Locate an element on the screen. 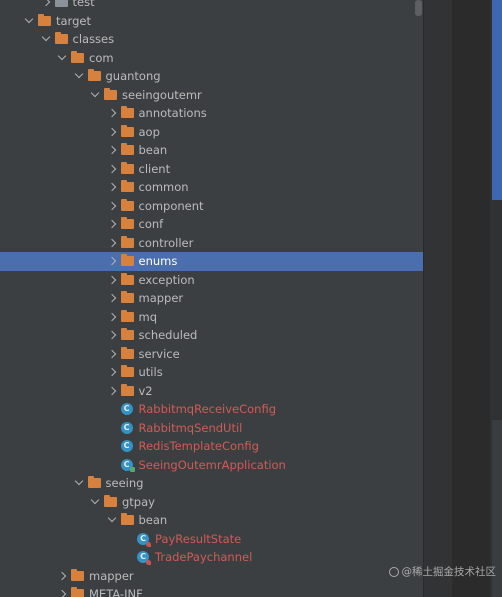  tree-row-classes: classes is located at coordinates (211, 39).